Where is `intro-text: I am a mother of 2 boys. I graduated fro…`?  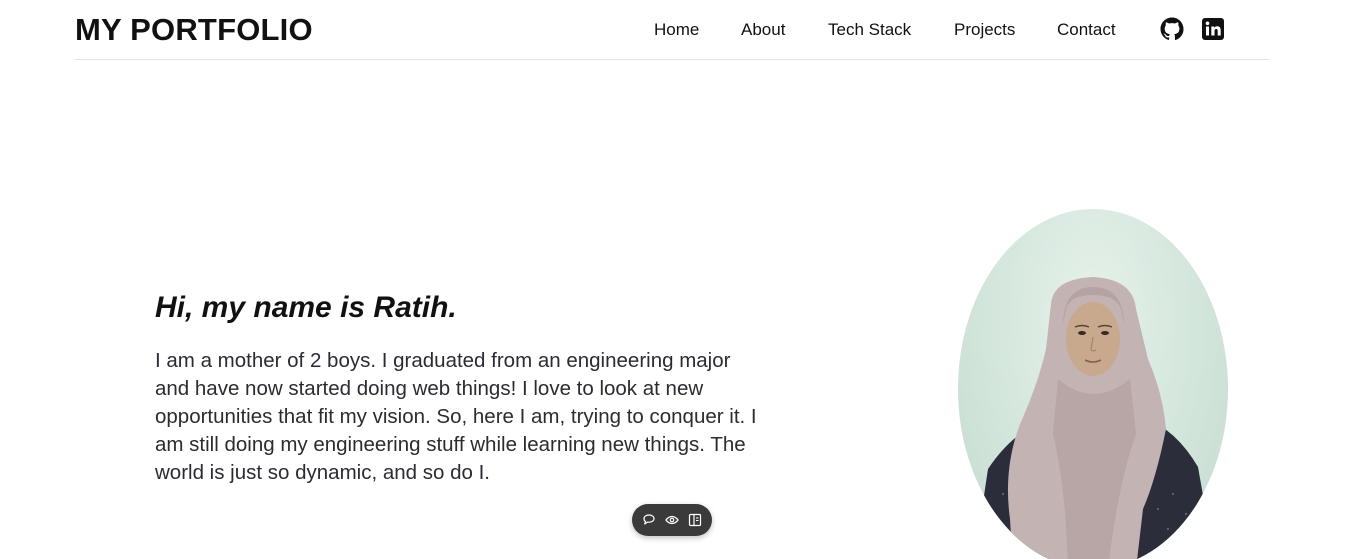 intro-text: I am a mother of 2 boys. I graduated fro… is located at coordinates (456, 416).